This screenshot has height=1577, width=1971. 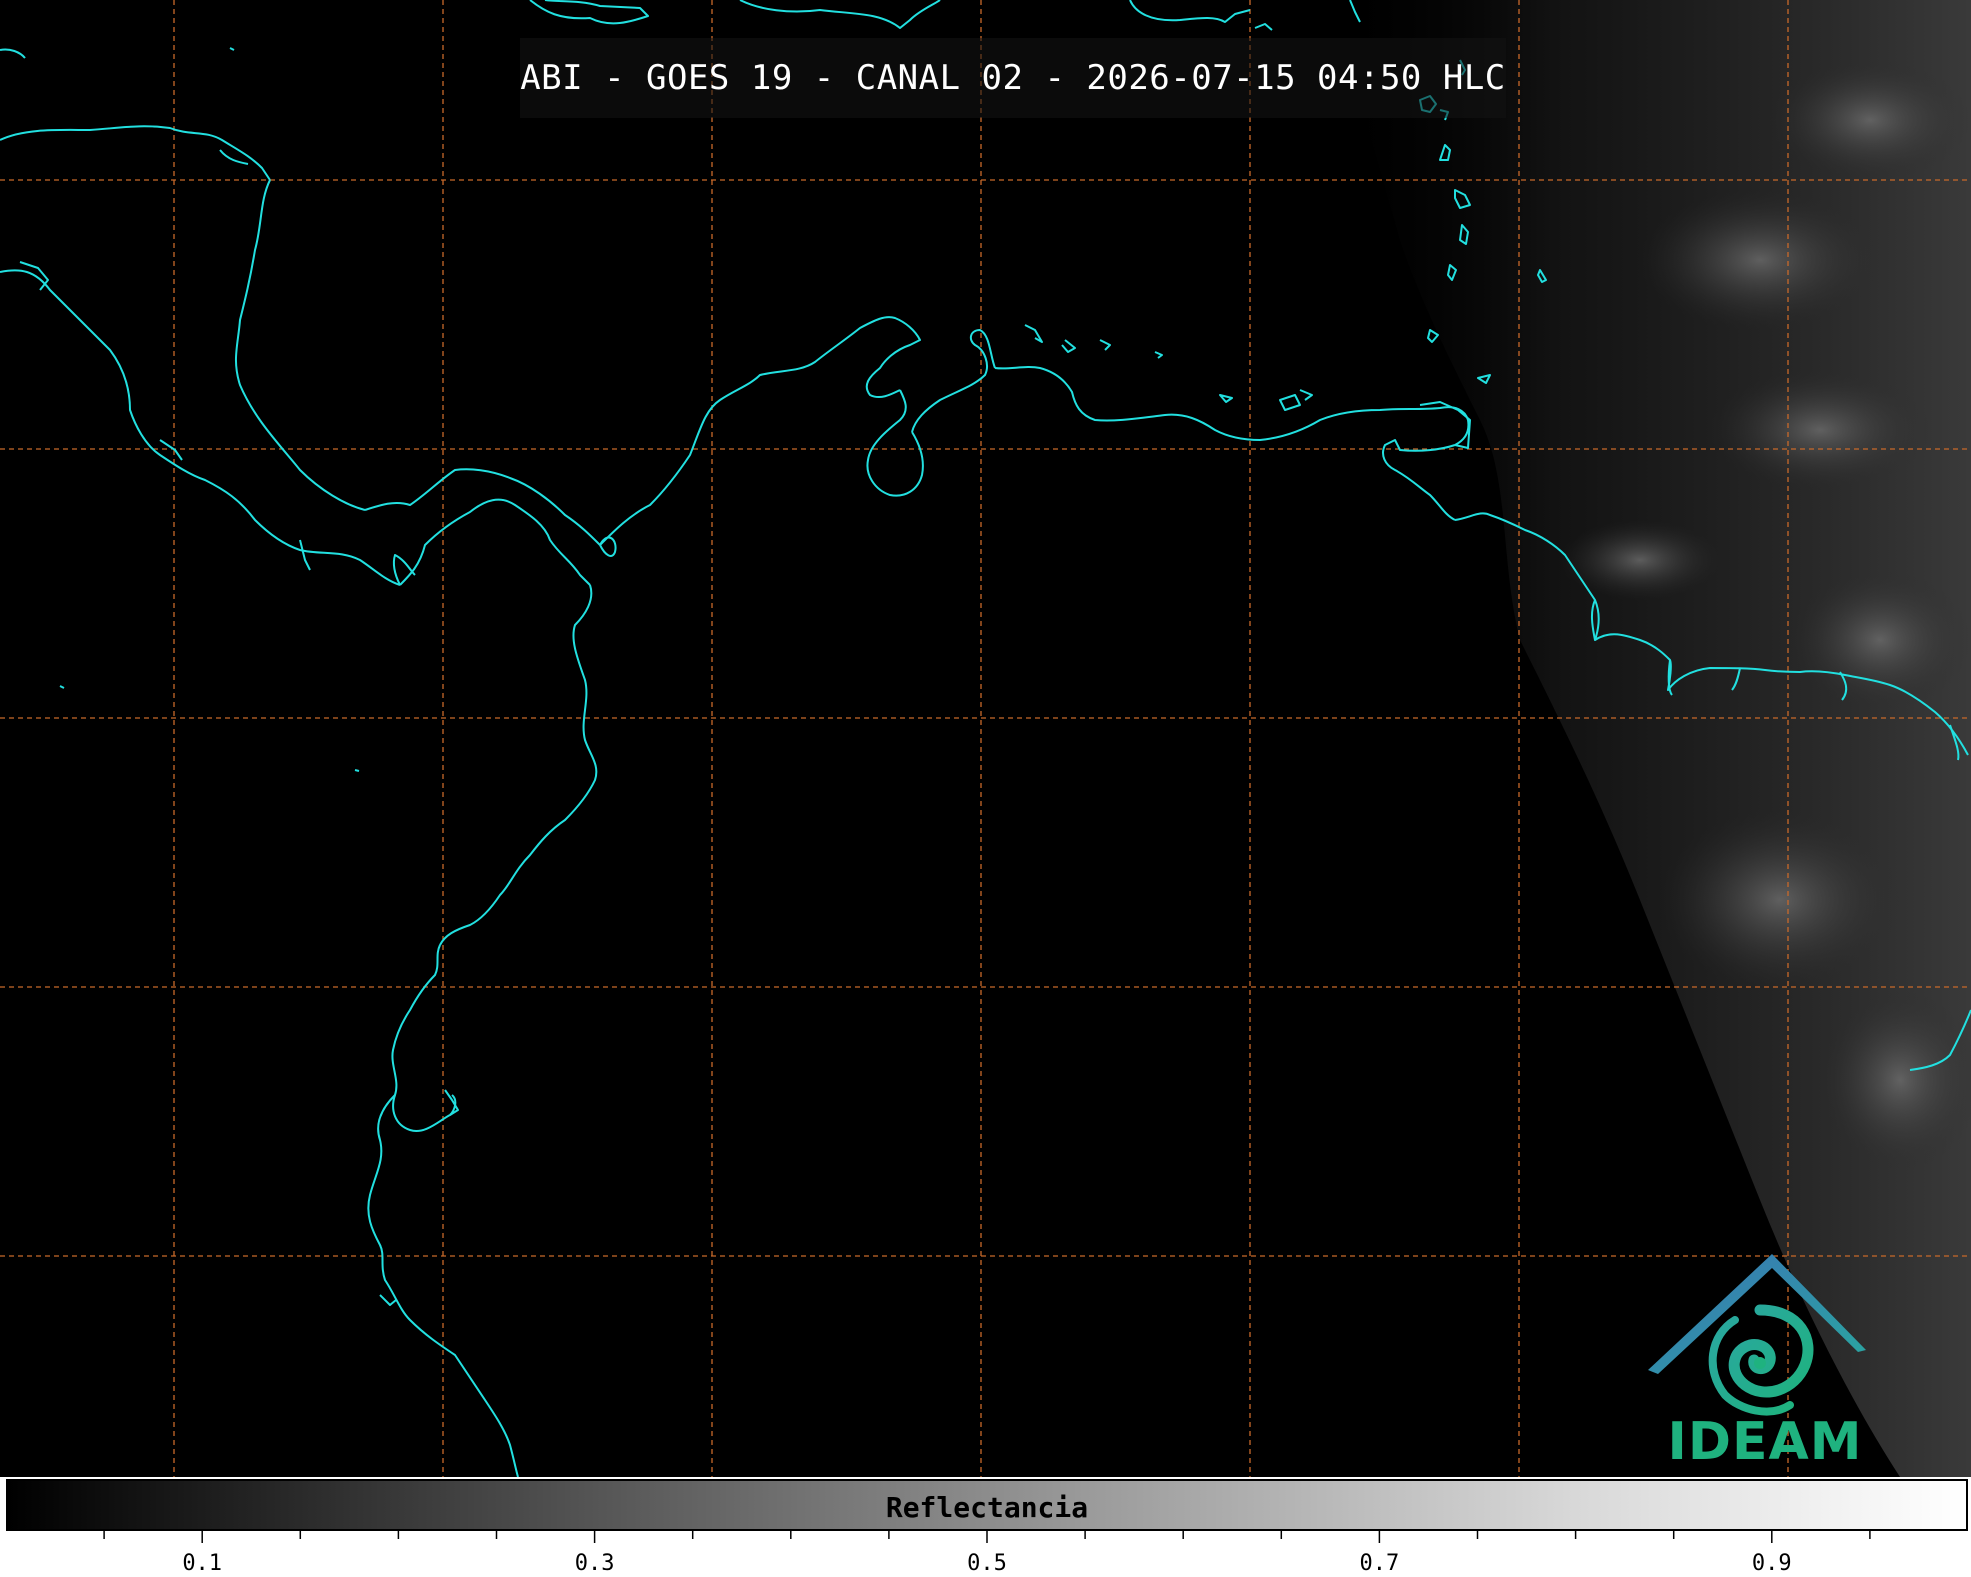 I want to click on colorbar: Reflectancia 0.1 0.3 0.5 0.7 0.9, so click(x=985, y=1527).